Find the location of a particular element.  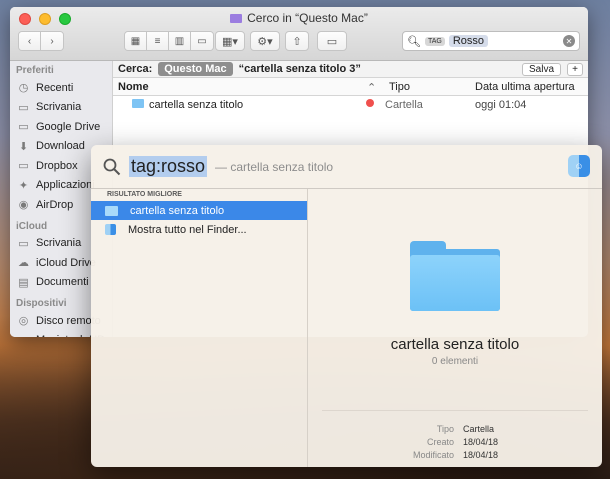

add-criteria-button: + is located at coordinates (575, 69).